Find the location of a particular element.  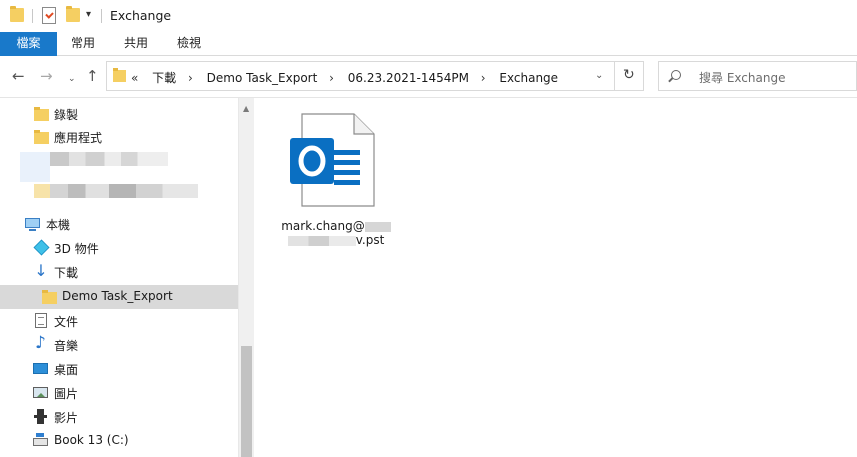

window-title: Exchange is located at coordinates (141, 15).